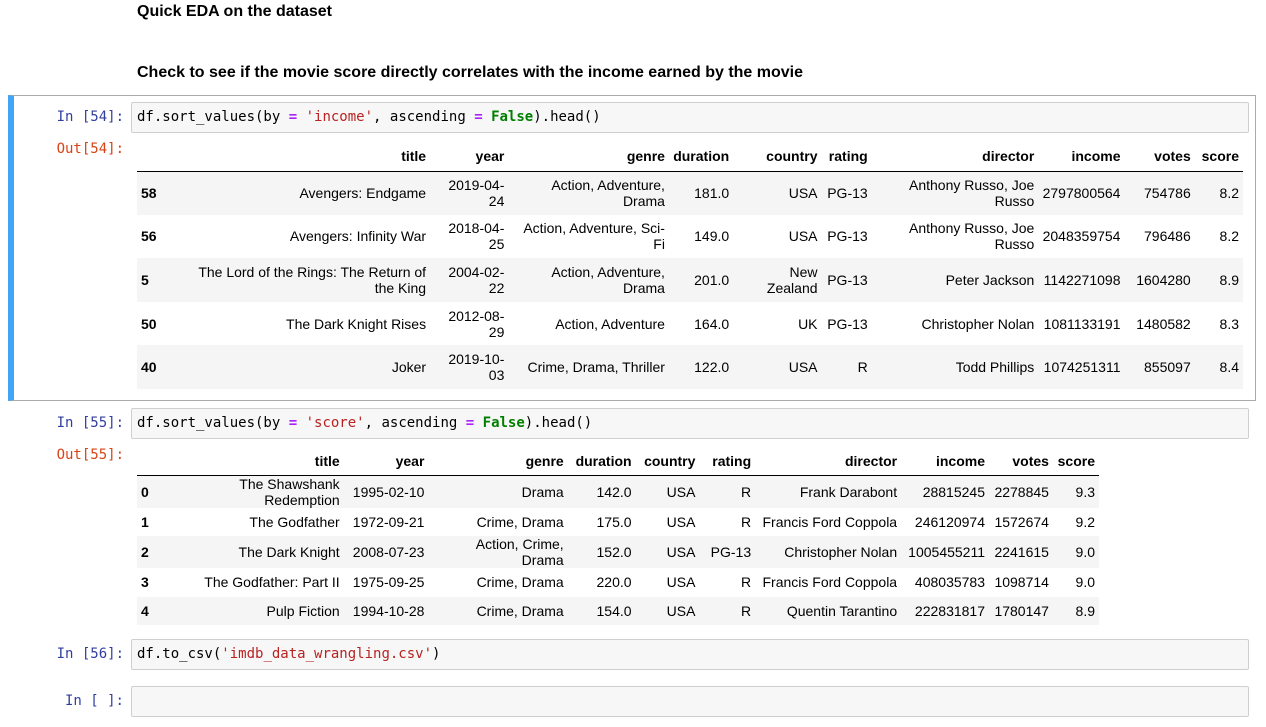 Image resolution: width=1266 pixels, height=727 pixels. What do you see at coordinates (542, 491) in the screenshot?
I see `table-cell: Drama` at bounding box center [542, 491].